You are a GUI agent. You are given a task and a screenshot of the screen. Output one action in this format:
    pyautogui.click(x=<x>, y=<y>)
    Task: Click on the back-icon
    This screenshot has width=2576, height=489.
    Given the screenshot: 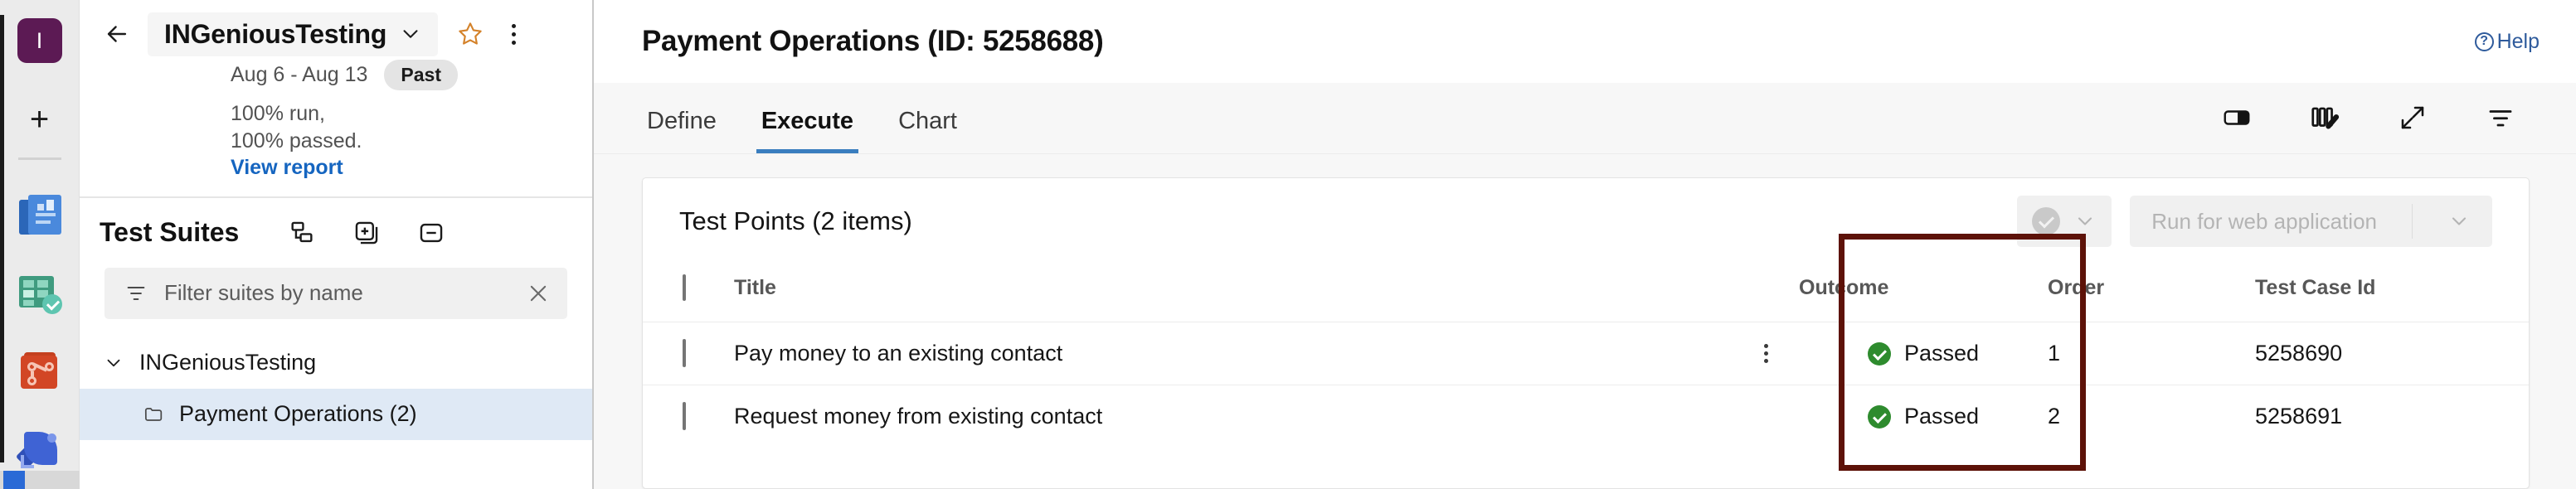 What is the action you would take?
    pyautogui.click(x=117, y=34)
    